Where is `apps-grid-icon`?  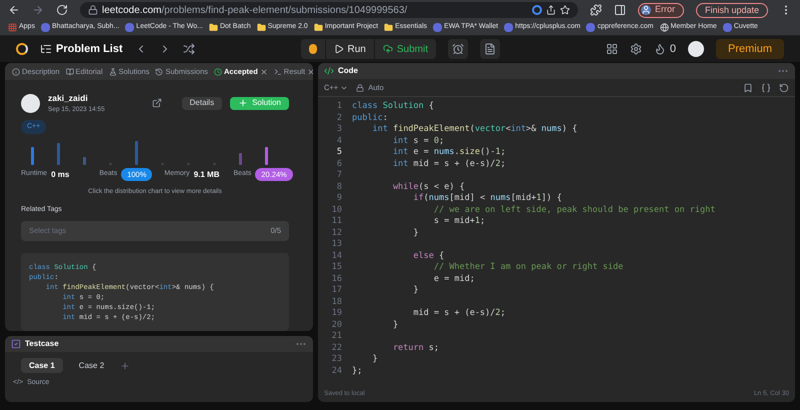
apps-grid-icon is located at coordinates (12, 27).